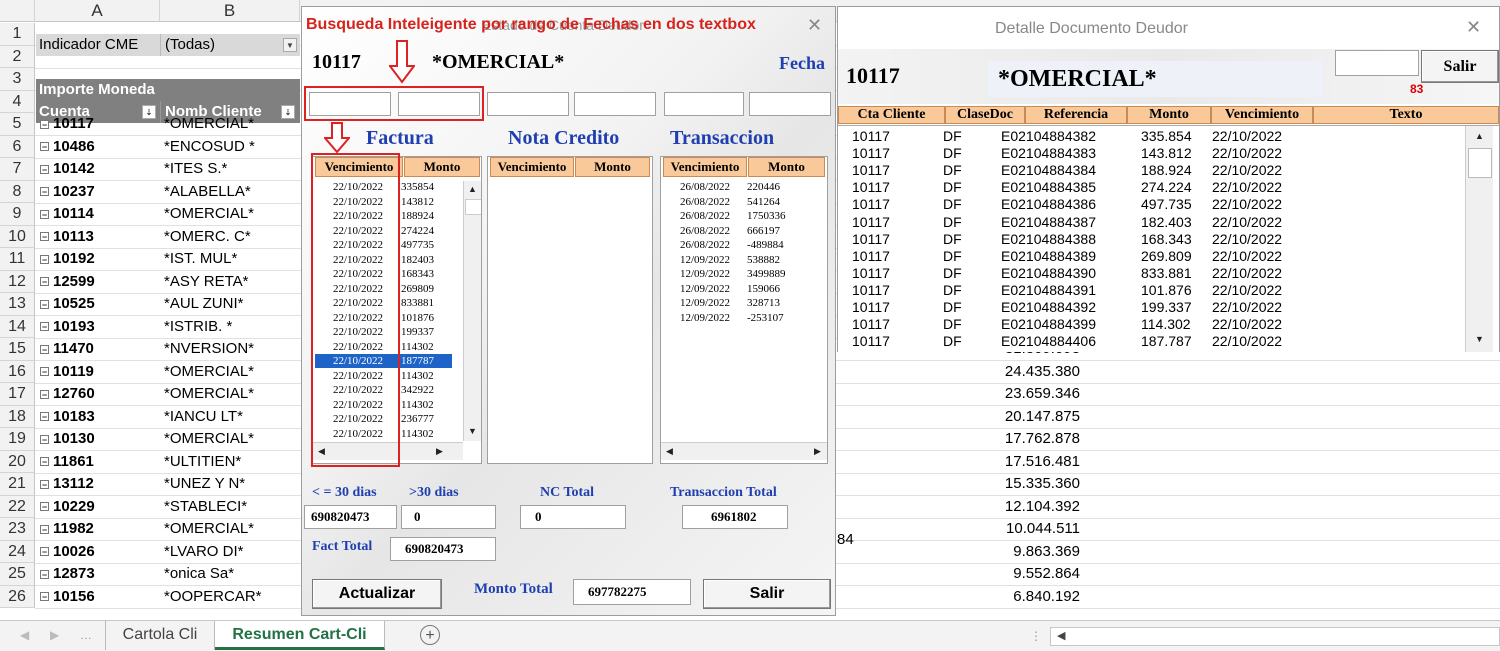  What do you see at coordinates (721, 202) in the screenshot?
I see `transaccion-row: 26/08/2022 541264` at bounding box center [721, 202].